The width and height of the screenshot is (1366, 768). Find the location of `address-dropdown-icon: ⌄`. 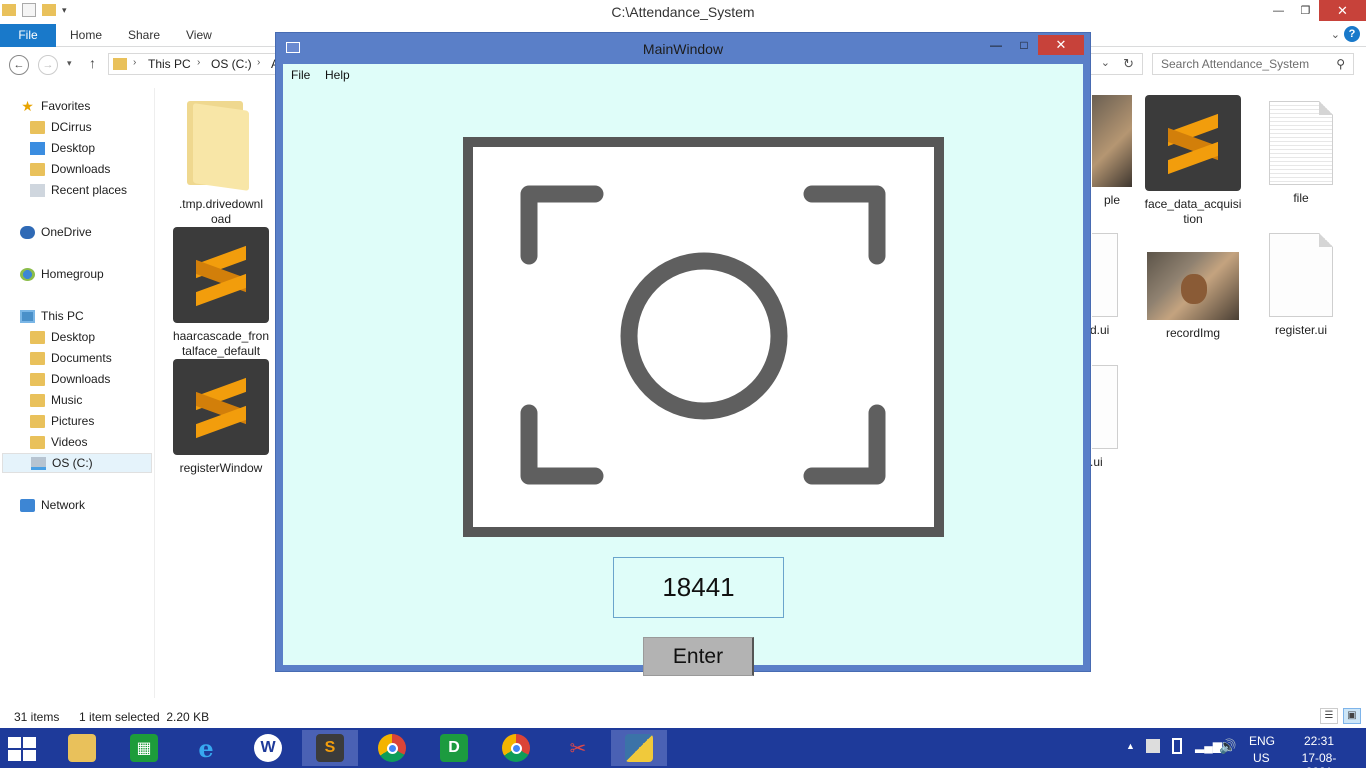

address-dropdown-icon: ⌄ is located at coordinates (1105, 62).